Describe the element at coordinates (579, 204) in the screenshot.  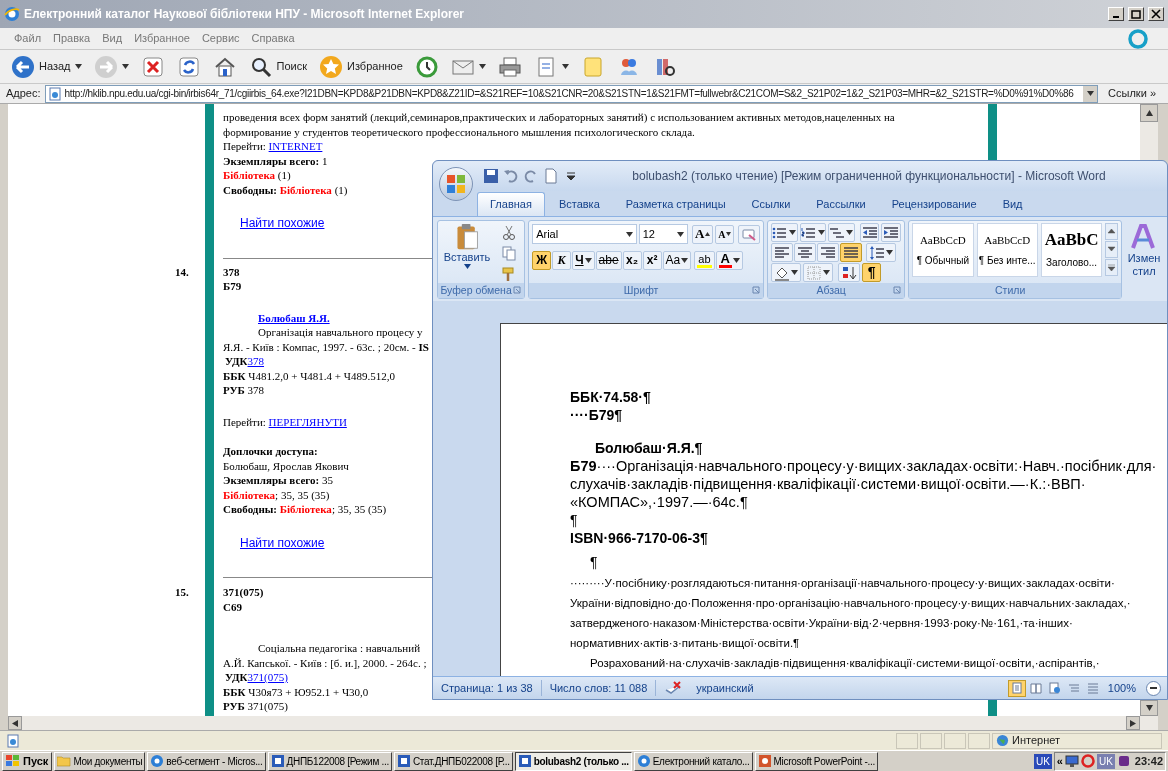
I see `ribbon-tab: Вставка` at that location.